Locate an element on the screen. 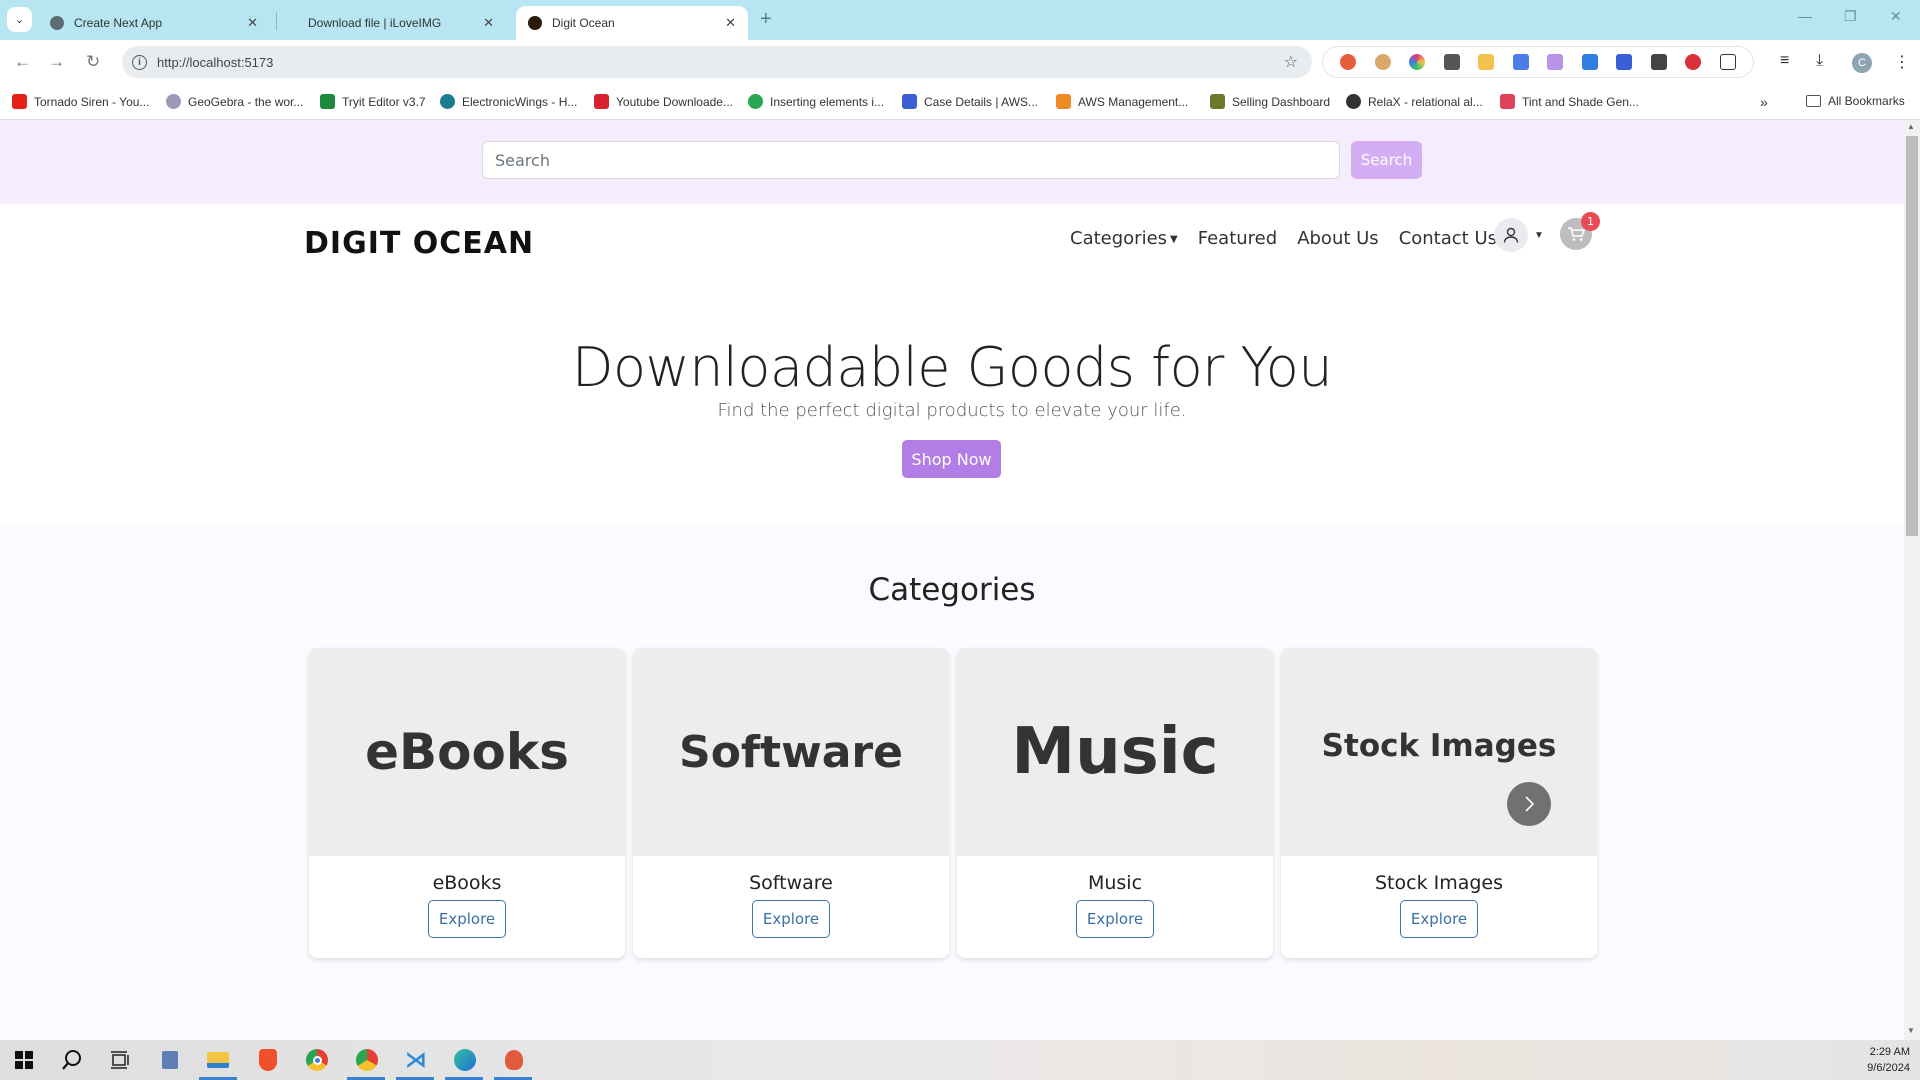 The width and height of the screenshot is (1920, 1080). category-name: Stock Images is located at coordinates (1439, 883).